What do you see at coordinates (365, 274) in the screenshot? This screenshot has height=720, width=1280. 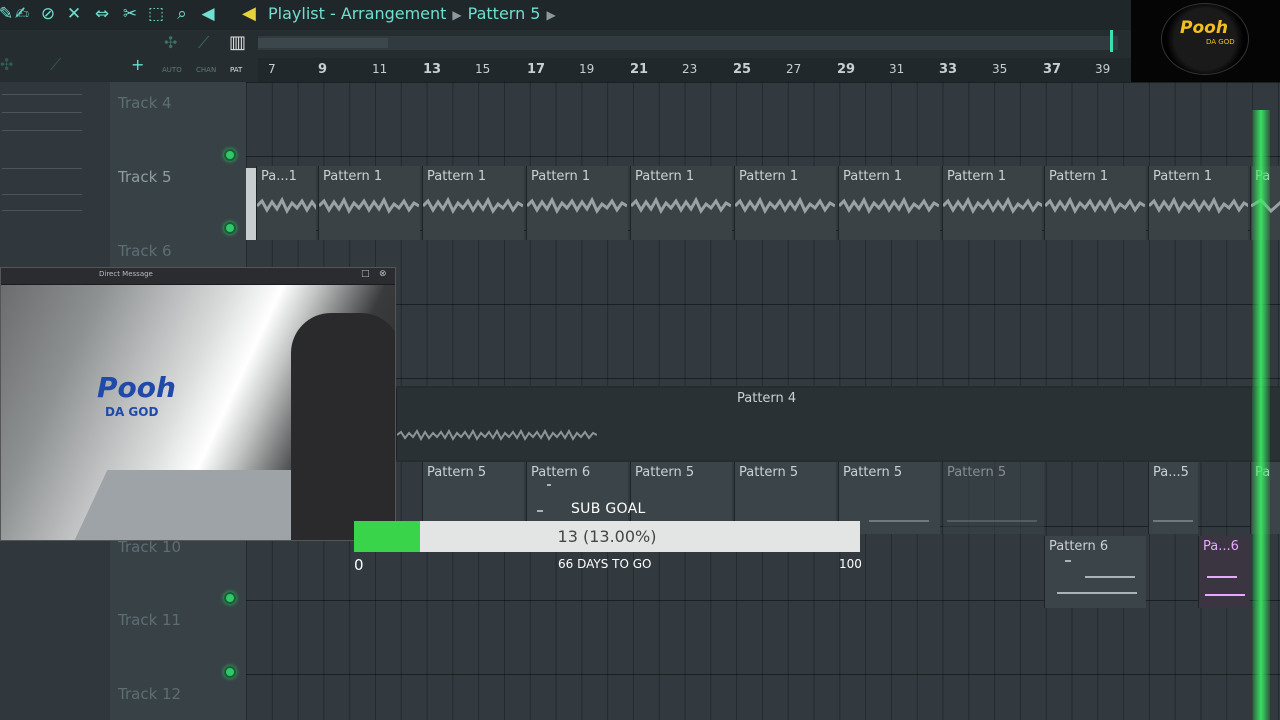 I see `maximize-icon: □` at bounding box center [365, 274].